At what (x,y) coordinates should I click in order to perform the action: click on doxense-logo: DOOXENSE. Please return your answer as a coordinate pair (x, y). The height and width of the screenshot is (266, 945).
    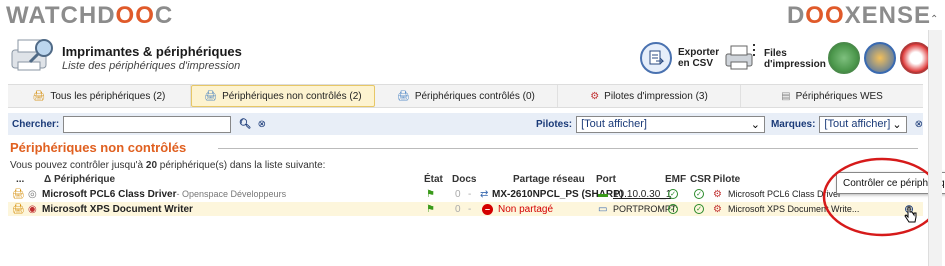
    Looking at the image, I should click on (859, 16).